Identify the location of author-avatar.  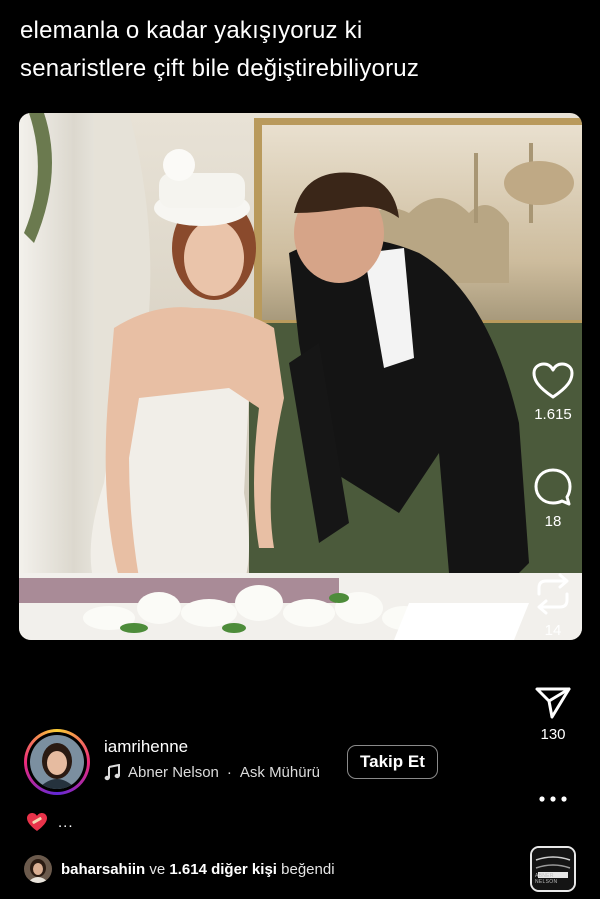
(57, 762).